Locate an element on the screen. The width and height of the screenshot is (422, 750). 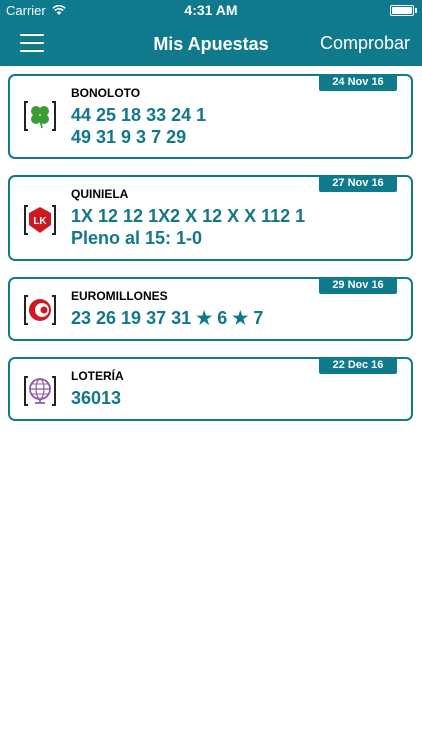
status-time: 4:31 AM is located at coordinates (211, 10).